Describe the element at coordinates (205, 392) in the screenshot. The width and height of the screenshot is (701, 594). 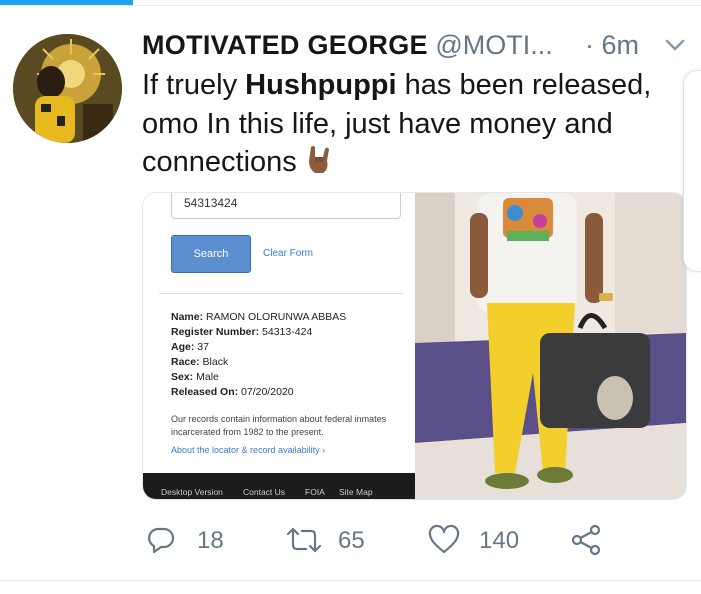
I see `record-released-label: Released On:` at that location.